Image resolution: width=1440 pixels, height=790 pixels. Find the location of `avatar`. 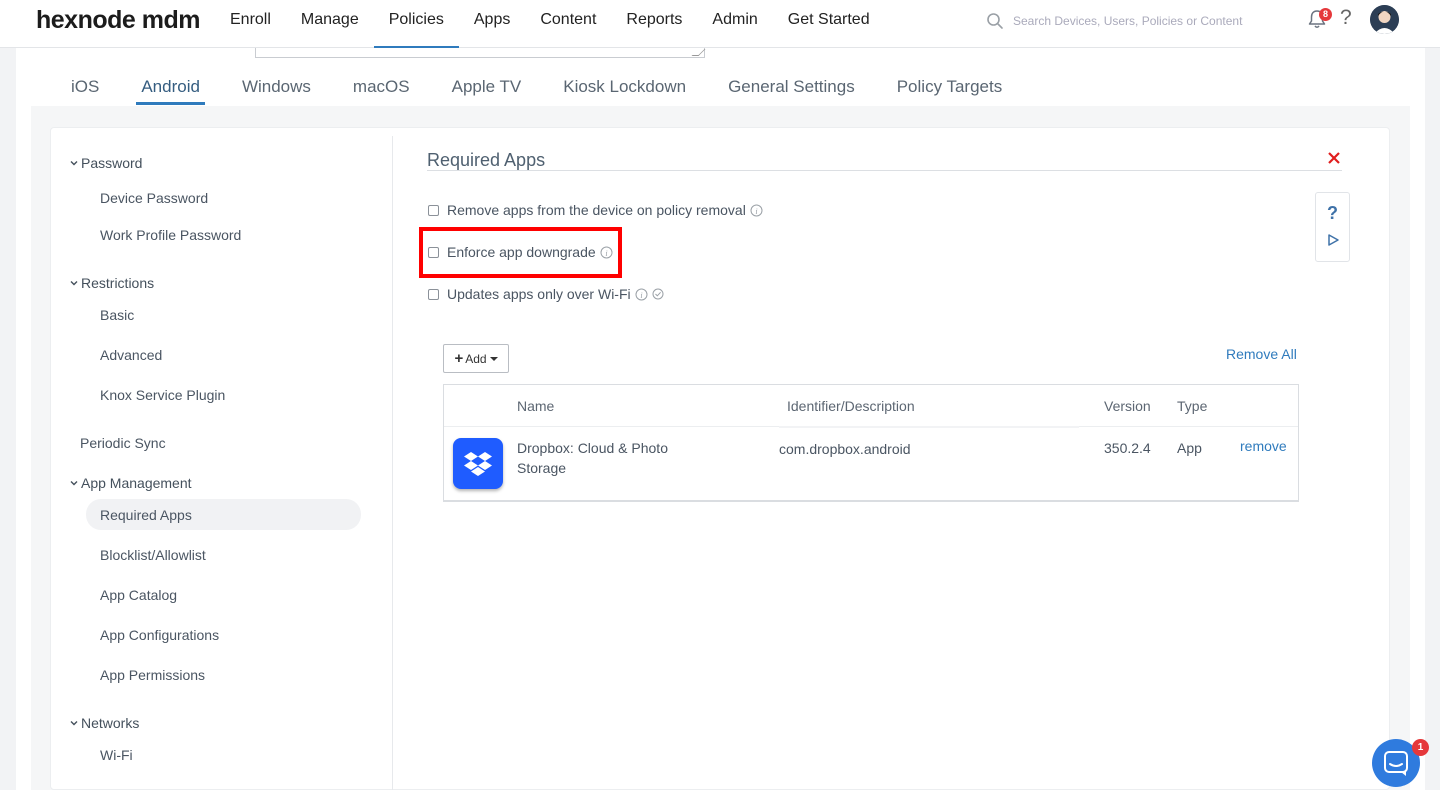

avatar is located at coordinates (1384, 19).